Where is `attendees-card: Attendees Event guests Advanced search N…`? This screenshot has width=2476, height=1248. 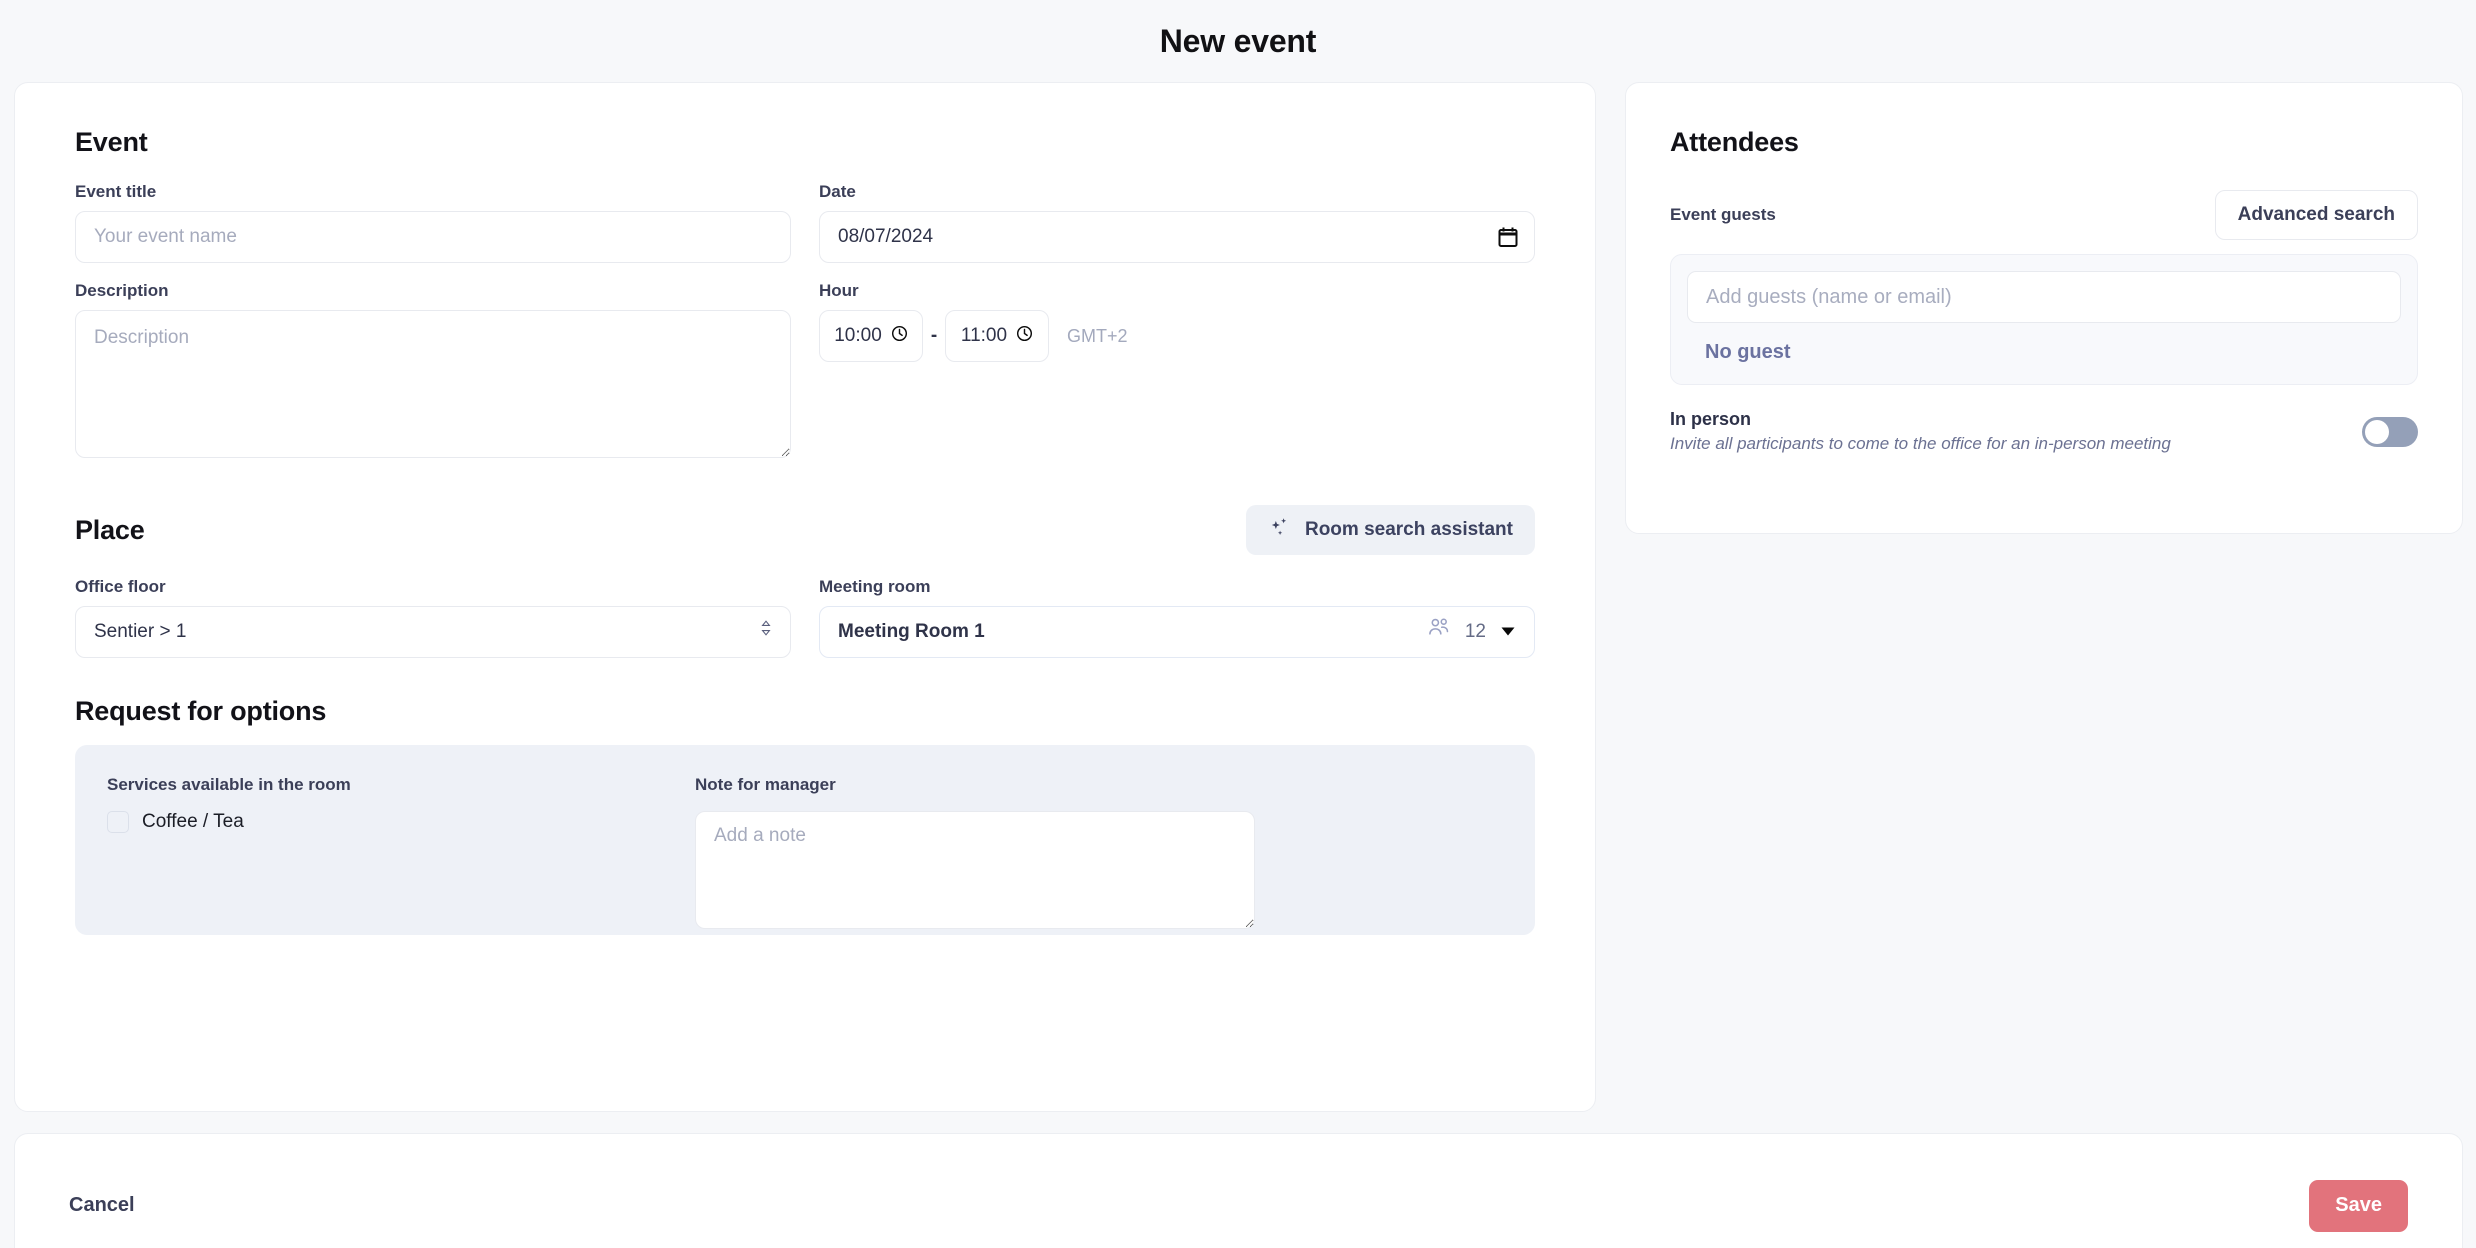
attendees-card: Attendees Event guests Advanced search N… is located at coordinates (2044, 308).